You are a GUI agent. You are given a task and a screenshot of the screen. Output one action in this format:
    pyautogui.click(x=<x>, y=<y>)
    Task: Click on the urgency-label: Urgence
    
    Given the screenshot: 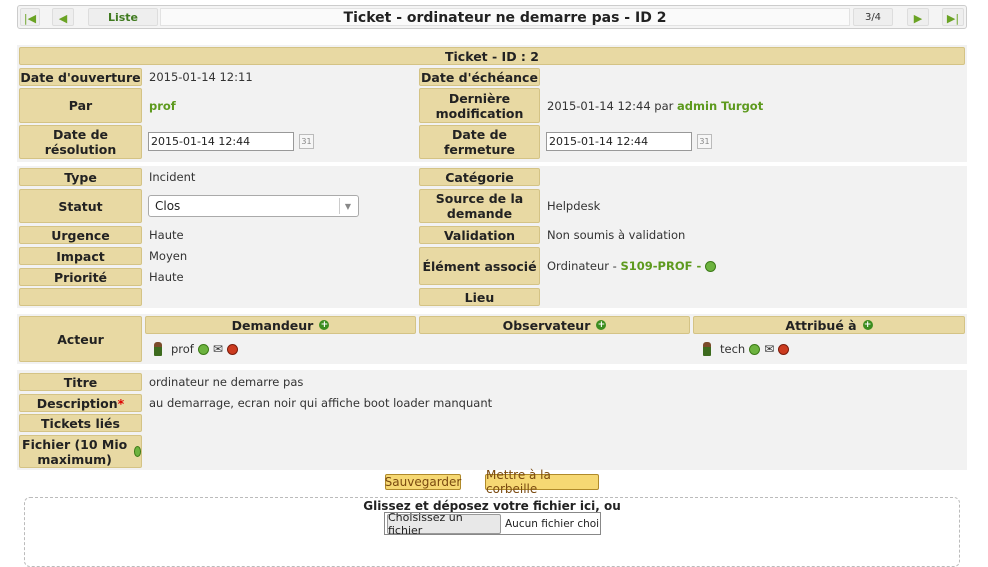 What is the action you would take?
    pyautogui.click(x=80, y=235)
    